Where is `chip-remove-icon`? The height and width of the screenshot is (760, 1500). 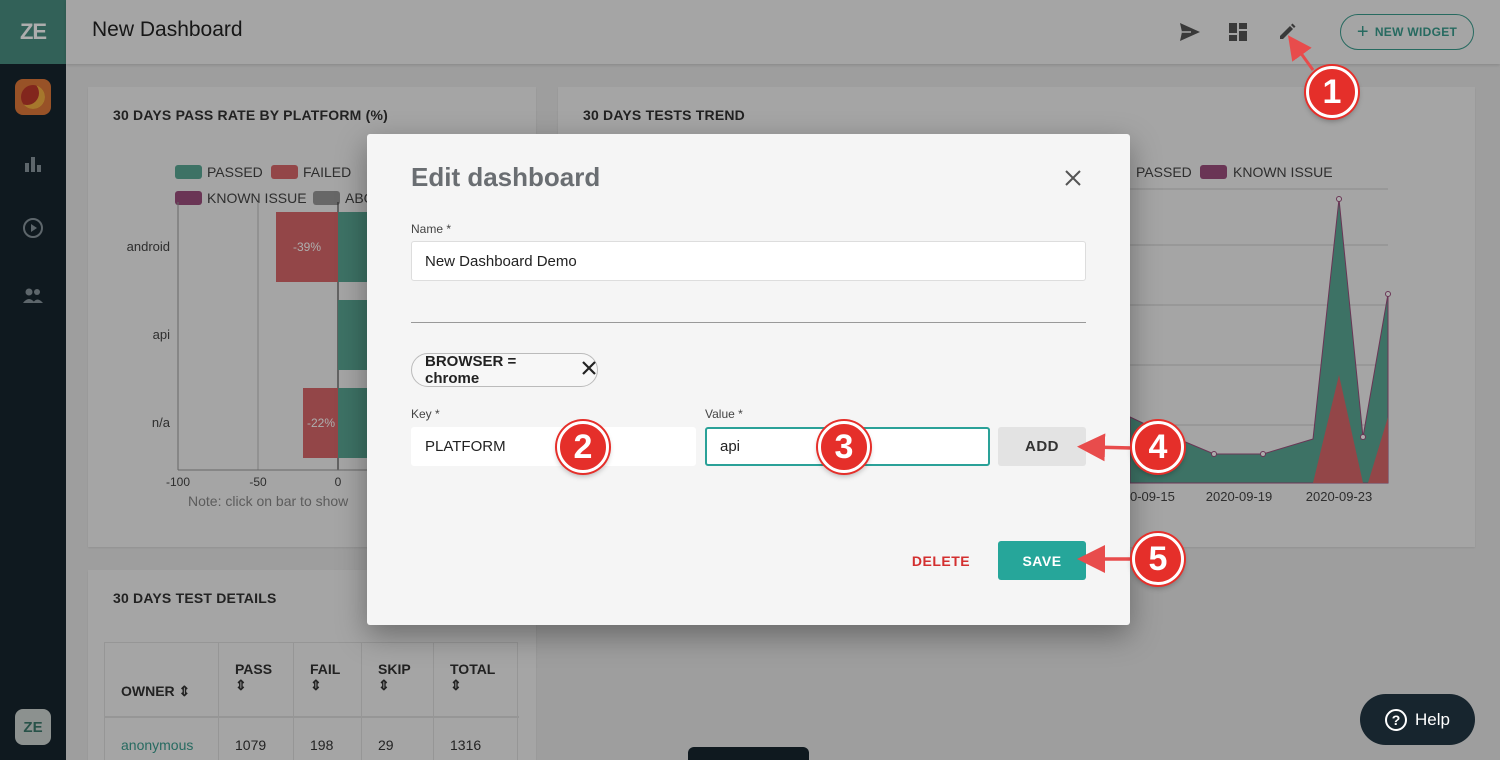
chip-remove-icon is located at coordinates (589, 370).